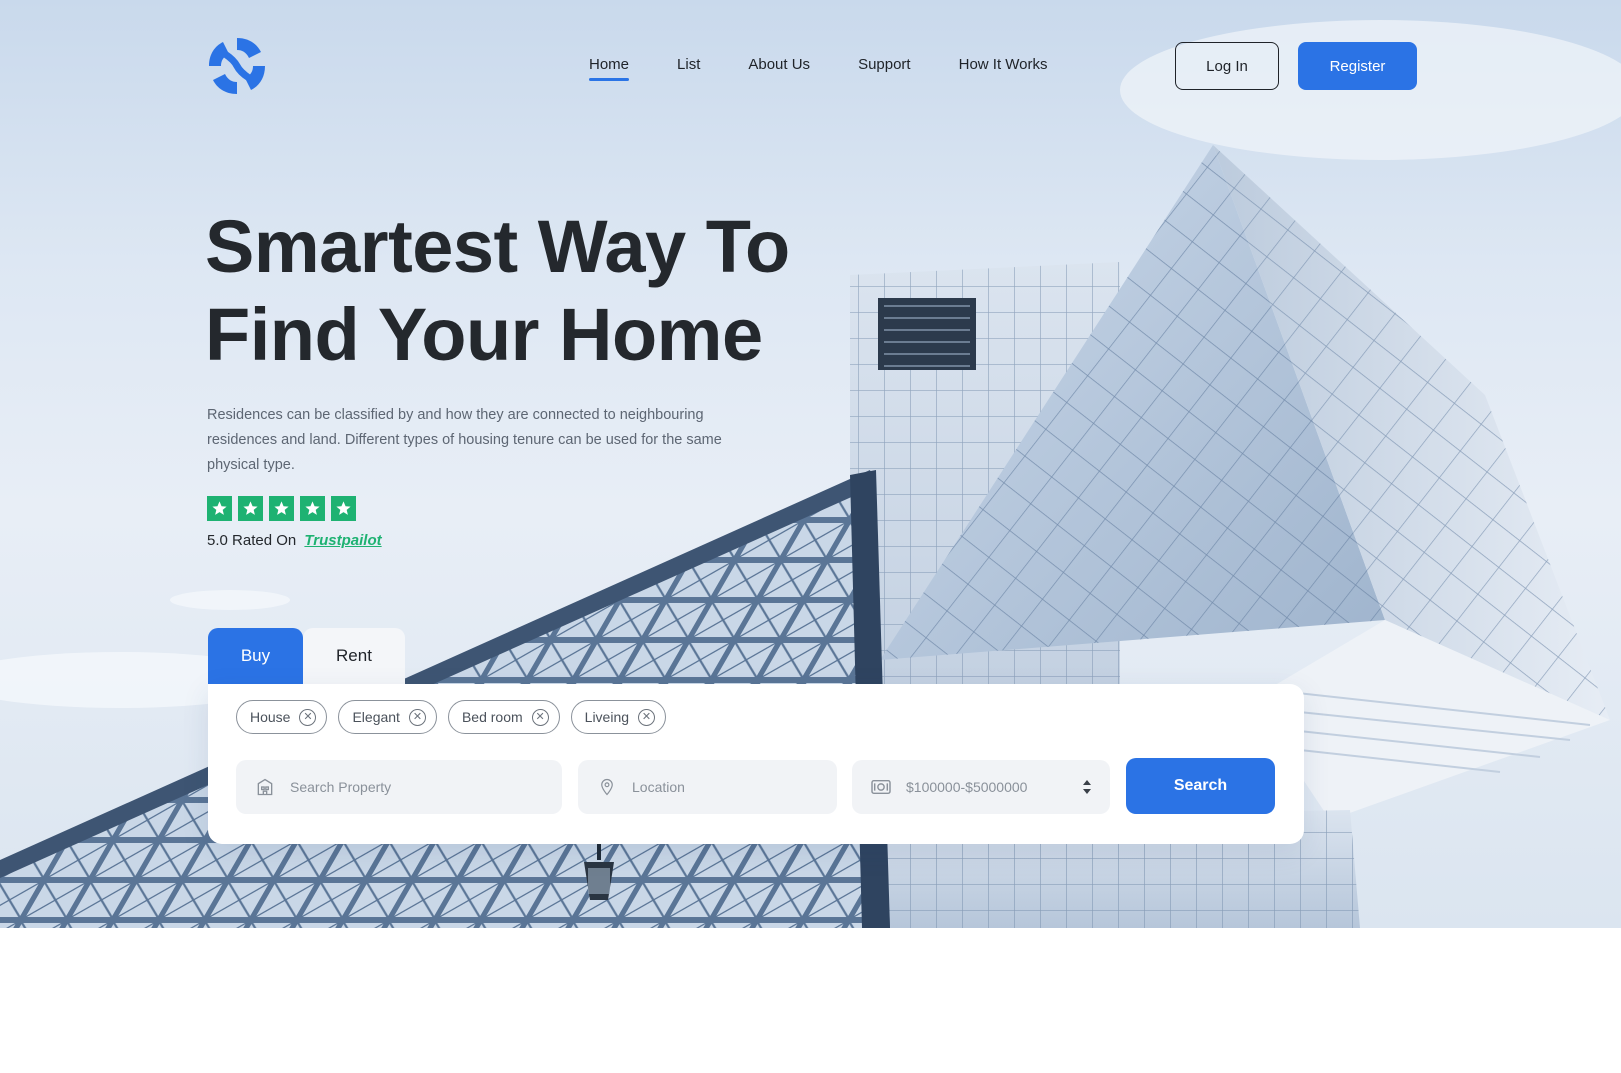  I want to click on hero-title: Smartest Way To Find Your Home, so click(497, 291).